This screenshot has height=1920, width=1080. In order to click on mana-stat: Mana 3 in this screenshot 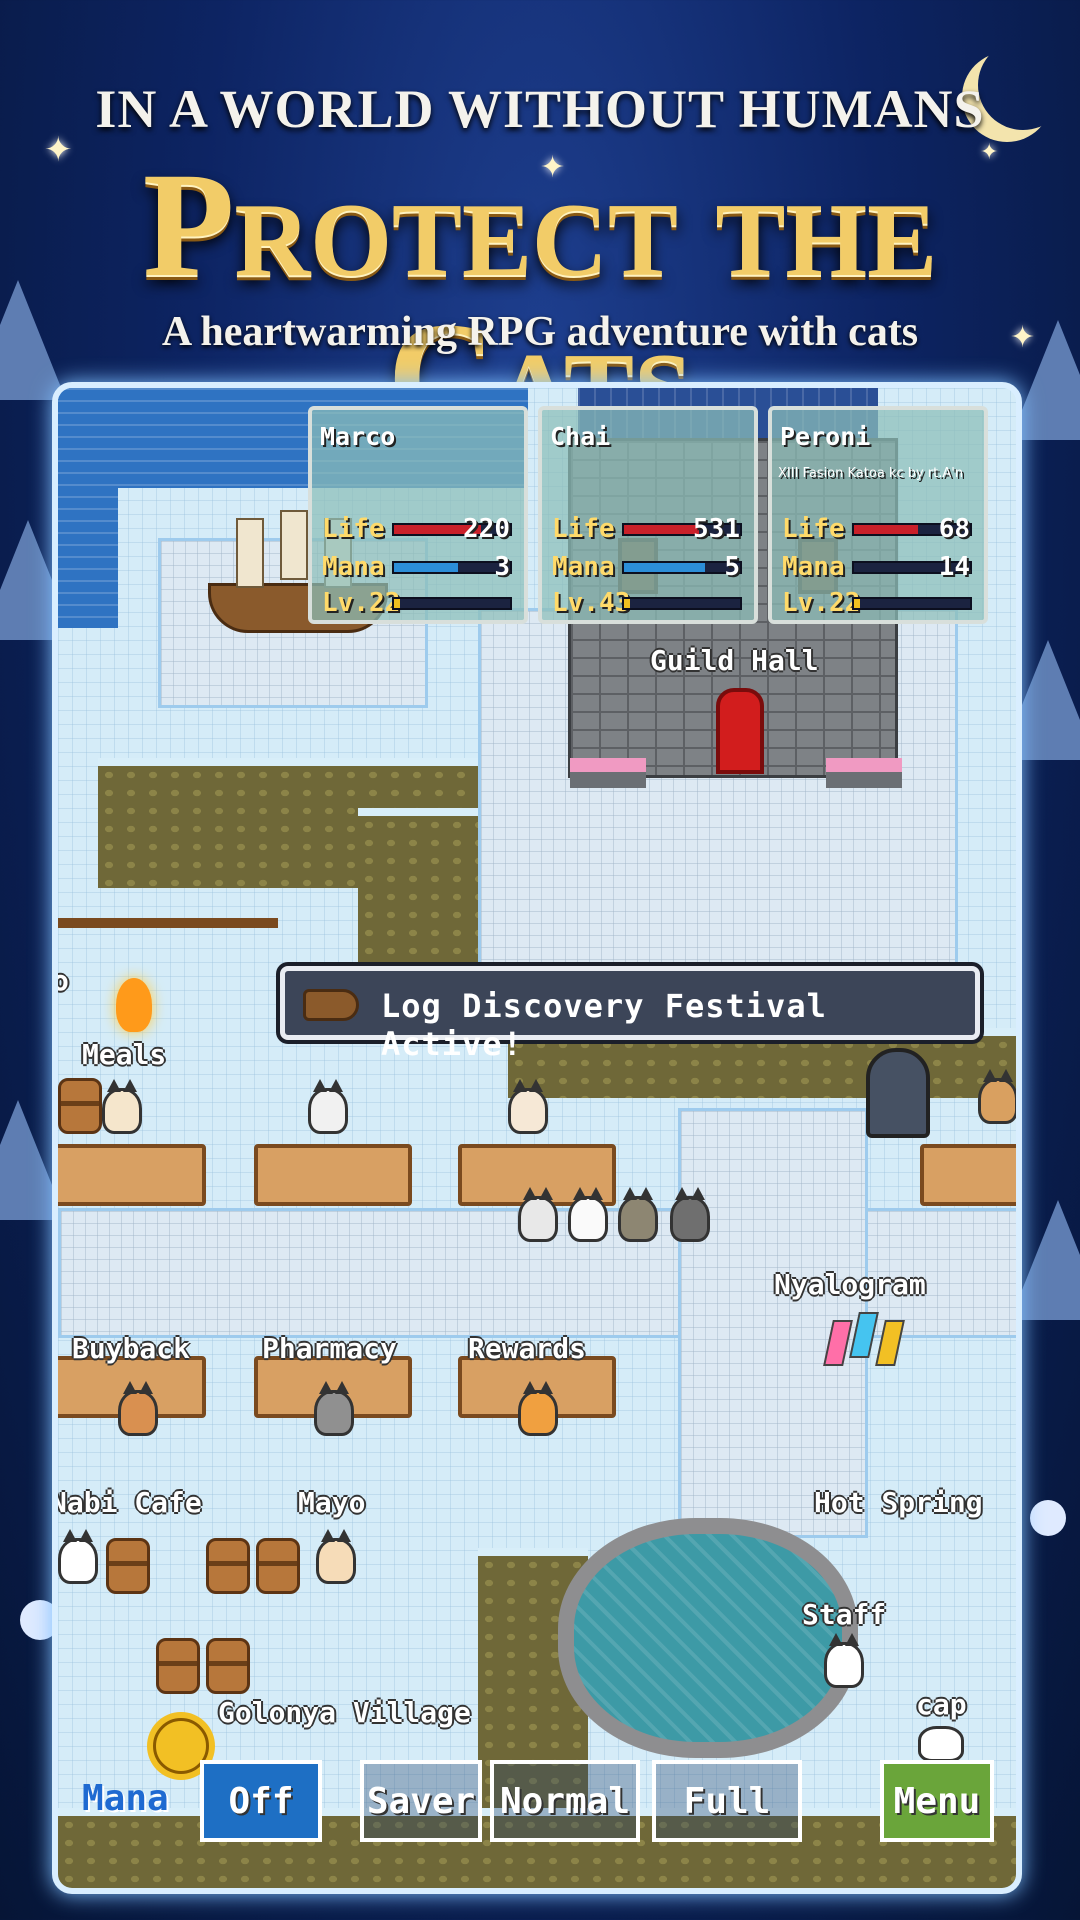, I will do `click(419, 567)`.